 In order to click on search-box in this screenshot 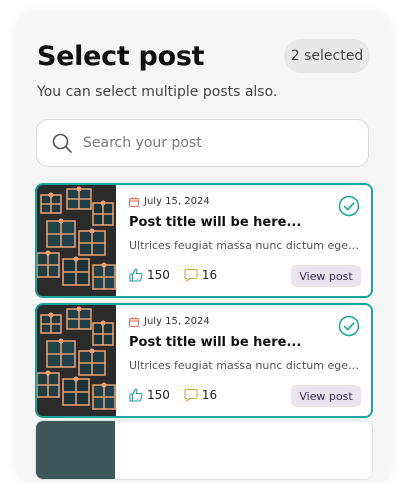, I will do `click(202, 143)`.